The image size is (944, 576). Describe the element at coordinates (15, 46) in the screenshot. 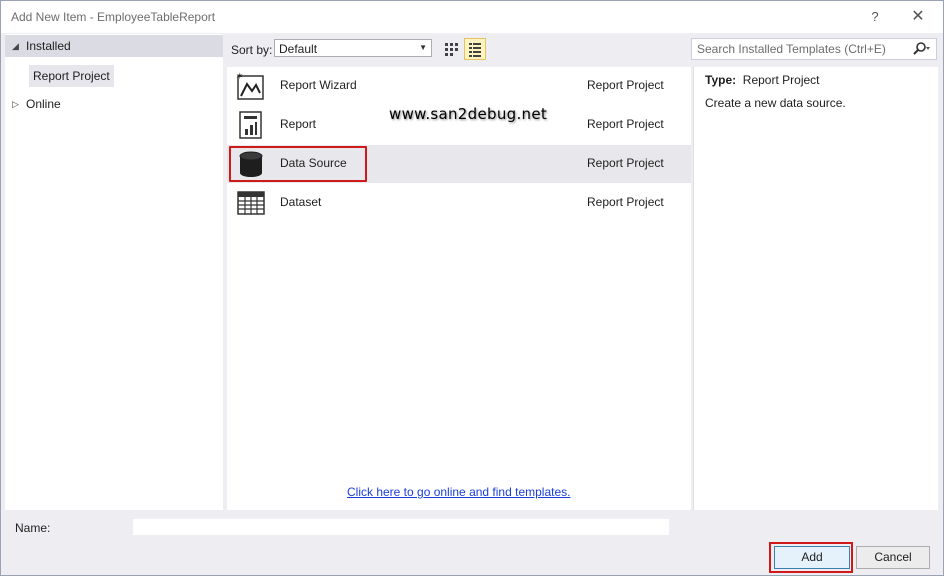

I see `expanded-arrow-icon: ◢` at that location.